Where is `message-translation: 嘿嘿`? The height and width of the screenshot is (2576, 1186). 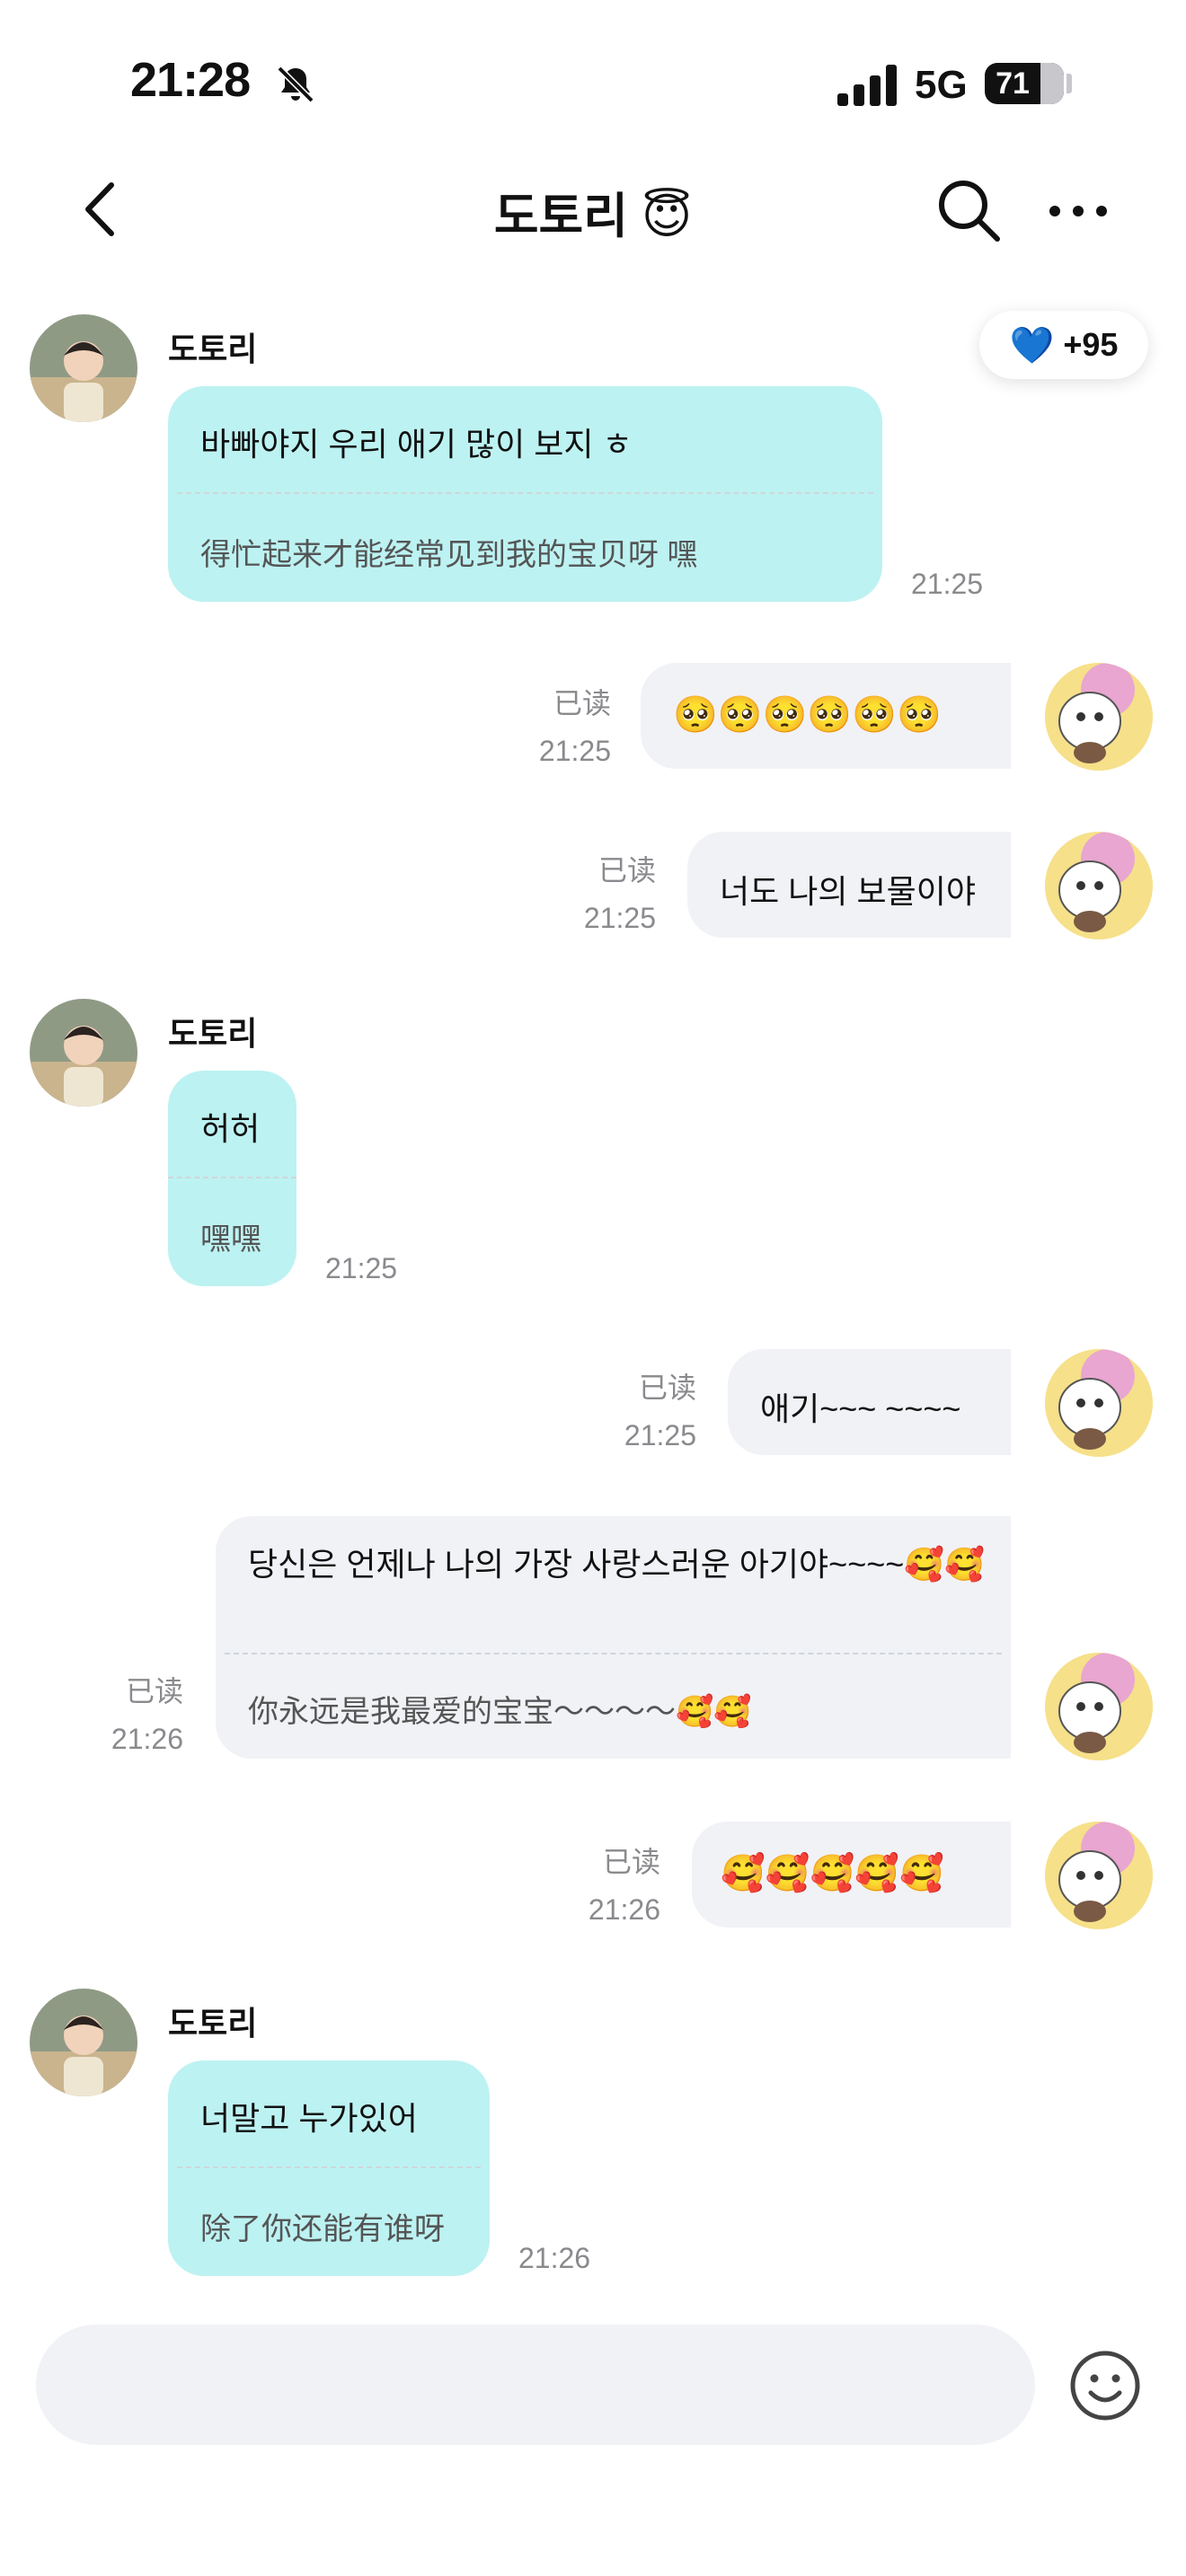 message-translation: 嘿嘿 is located at coordinates (230, 1239).